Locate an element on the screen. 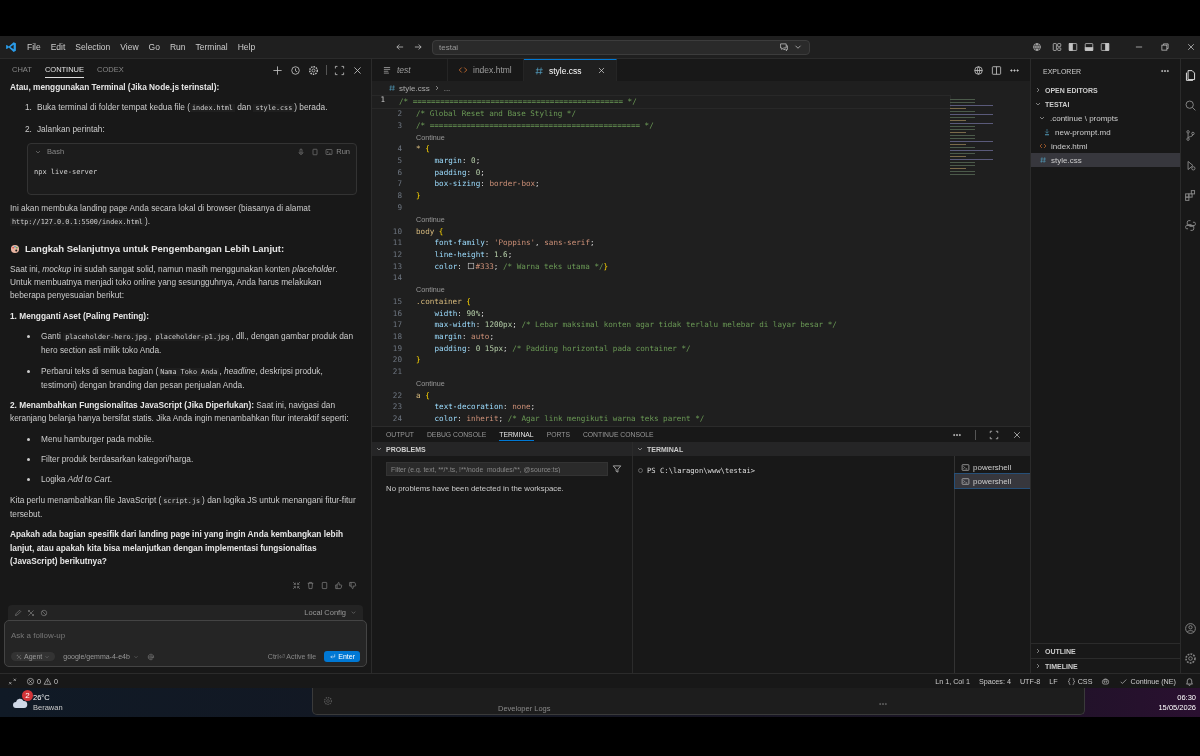 The height and width of the screenshot is (756, 1200). palette-icon is located at coordinates (15, 249).